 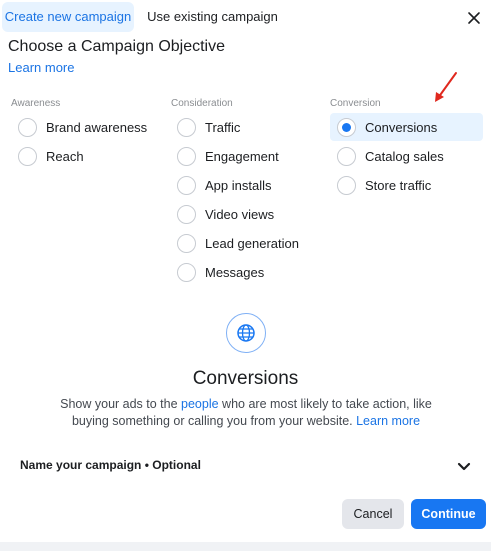 I want to click on objective-title: Conversions, so click(x=245, y=378).